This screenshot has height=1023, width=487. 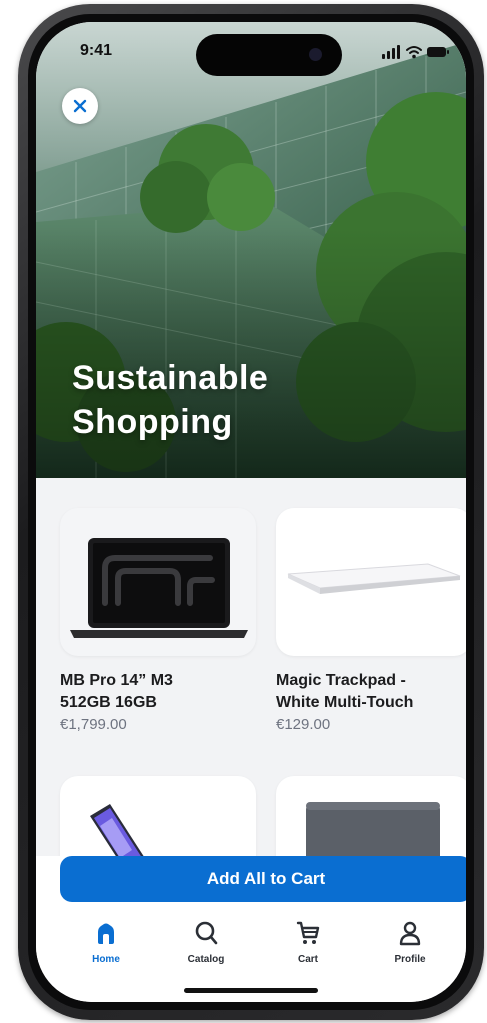 I want to click on close-icon, so click(x=80, y=106).